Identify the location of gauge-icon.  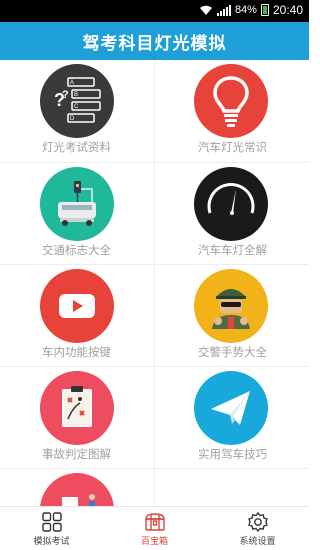
(231, 204).